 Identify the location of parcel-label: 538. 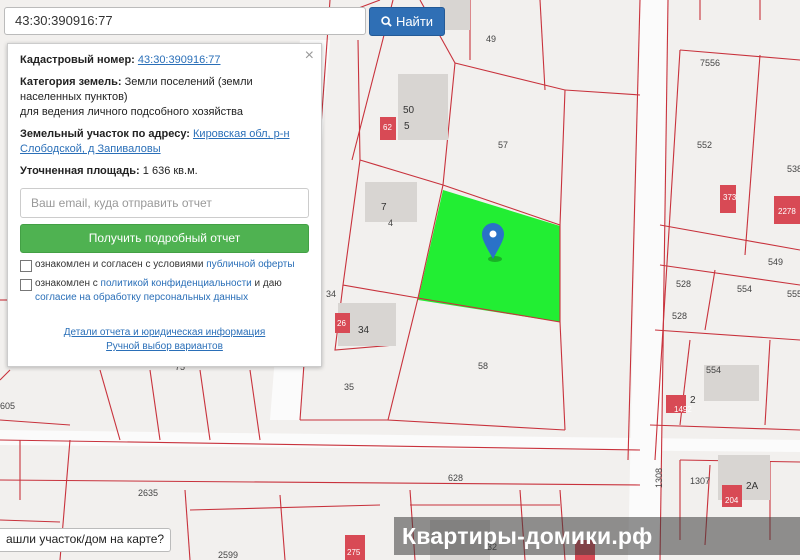
(793, 169).